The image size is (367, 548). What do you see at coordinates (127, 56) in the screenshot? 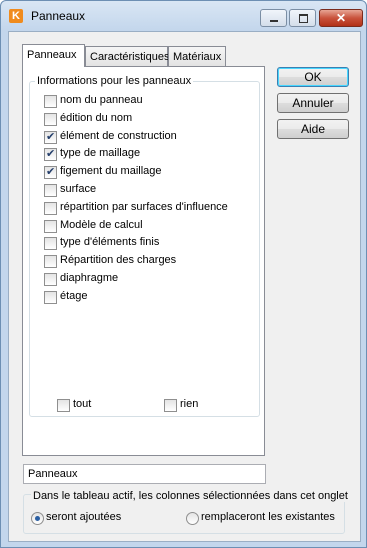
I see `tab-caracteristiques: Caractéristiques` at bounding box center [127, 56].